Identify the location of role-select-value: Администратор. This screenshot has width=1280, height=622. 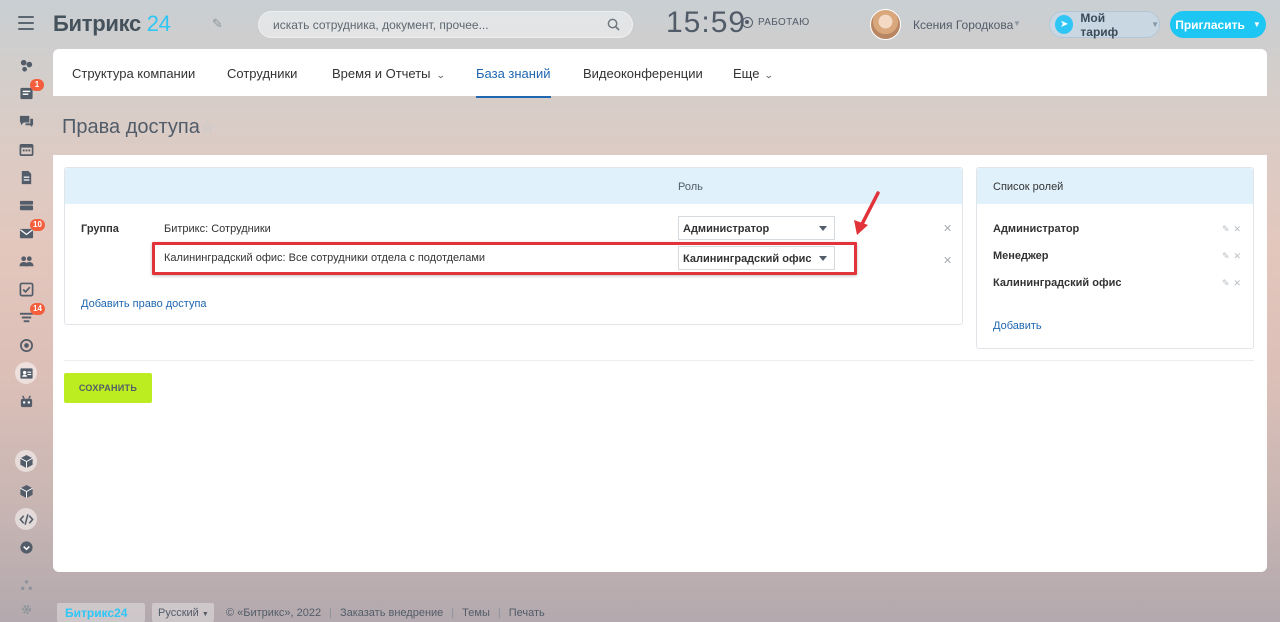
(726, 229).